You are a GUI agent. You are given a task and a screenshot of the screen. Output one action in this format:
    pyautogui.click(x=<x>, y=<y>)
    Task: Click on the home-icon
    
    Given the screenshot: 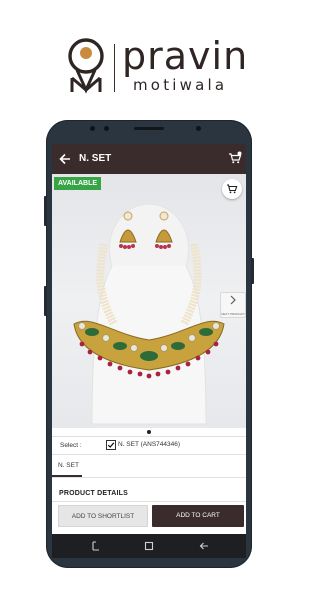 What is the action you would take?
    pyautogui.click(x=149, y=546)
    